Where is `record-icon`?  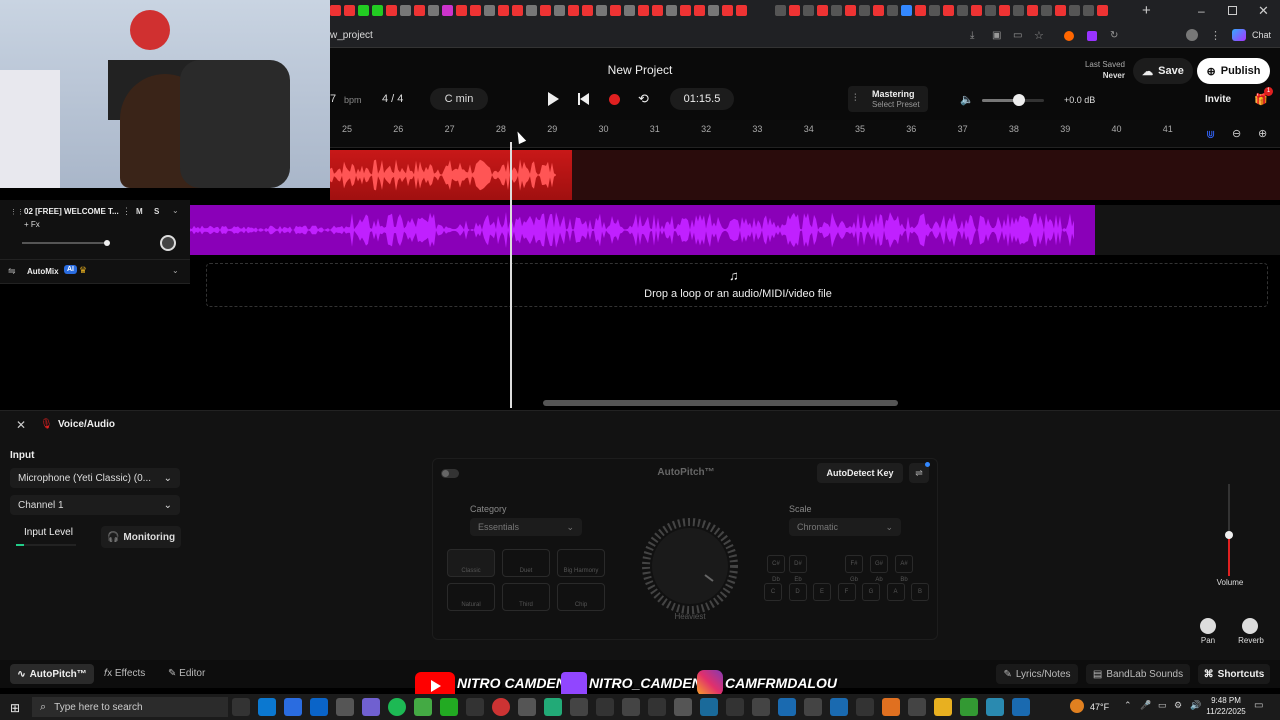 record-icon is located at coordinates (614, 99).